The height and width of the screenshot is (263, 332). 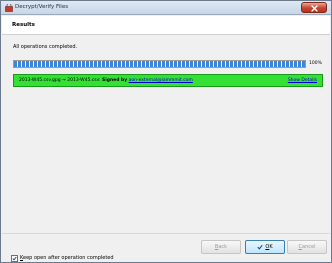 I want to click on close-button, so click(x=314, y=7).